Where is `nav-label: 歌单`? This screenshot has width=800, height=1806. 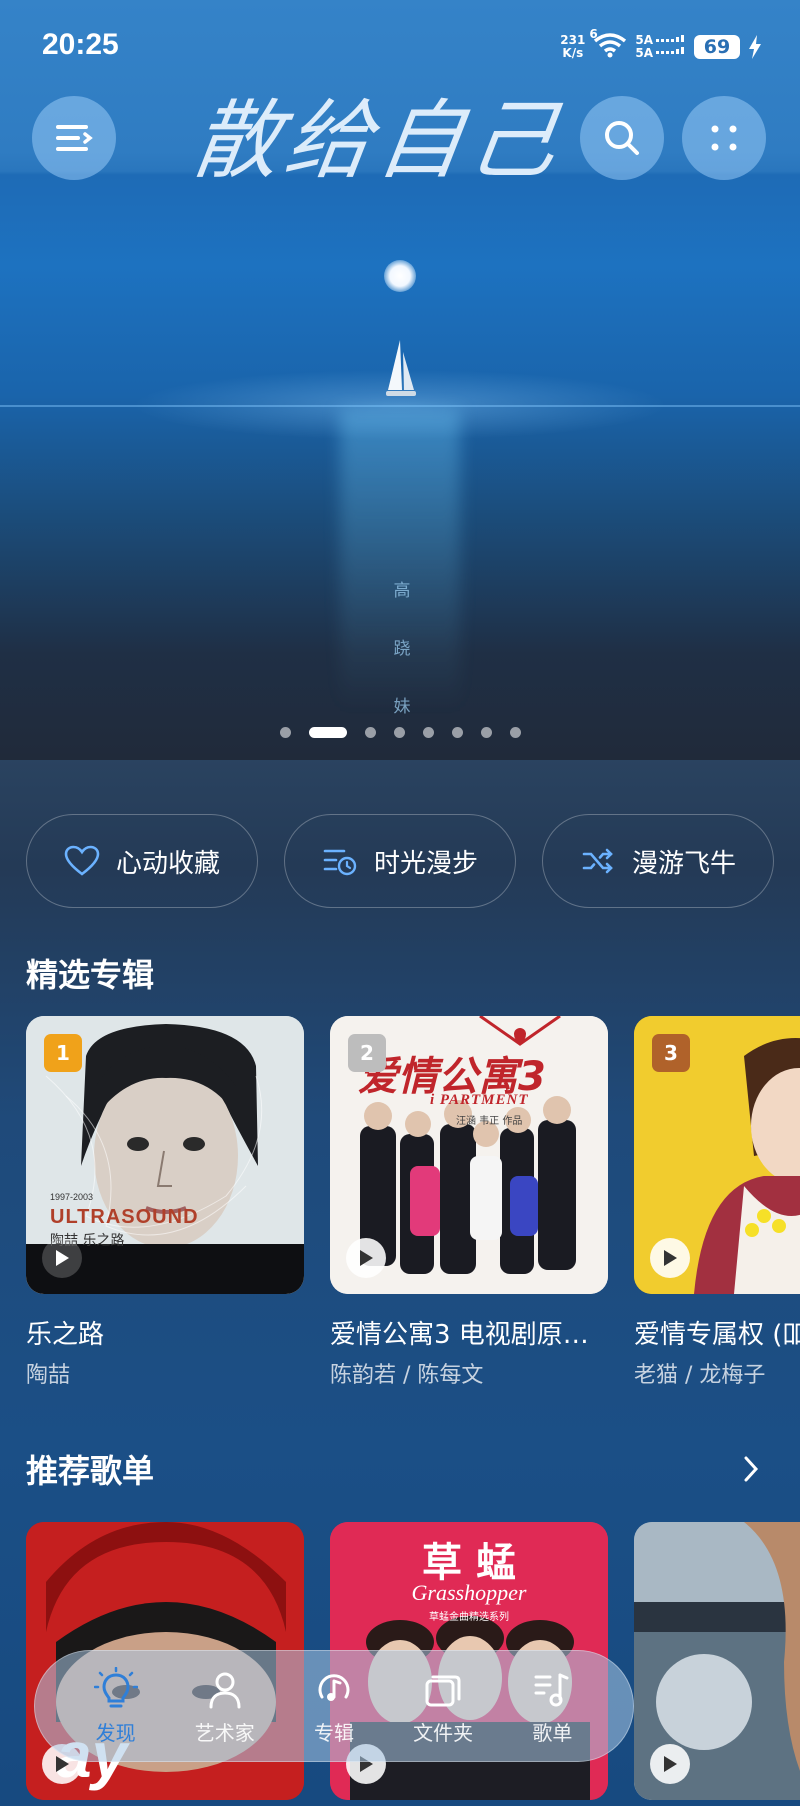 nav-label: 歌单 is located at coordinates (552, 1732).